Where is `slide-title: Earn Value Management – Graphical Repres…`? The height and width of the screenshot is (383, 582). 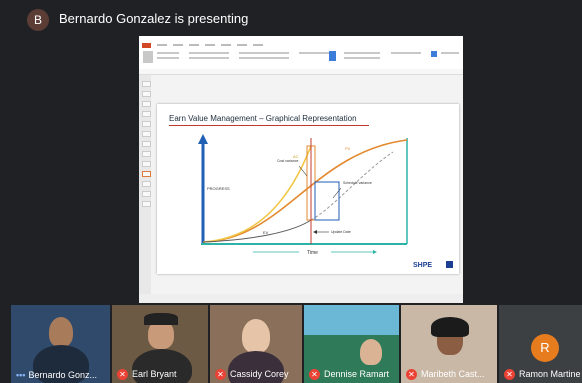 slide-title: Earn Value Management – Graphical Repres… is located at coordinates (263, 118).